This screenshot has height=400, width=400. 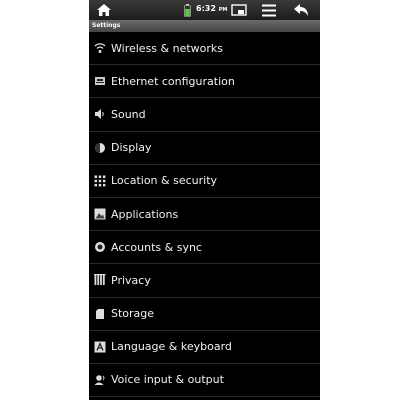 What do you see at coordinates (212, 8) in the screenshot?
I see `status-time: 6:32 PM` at bounding box center [212, 8].